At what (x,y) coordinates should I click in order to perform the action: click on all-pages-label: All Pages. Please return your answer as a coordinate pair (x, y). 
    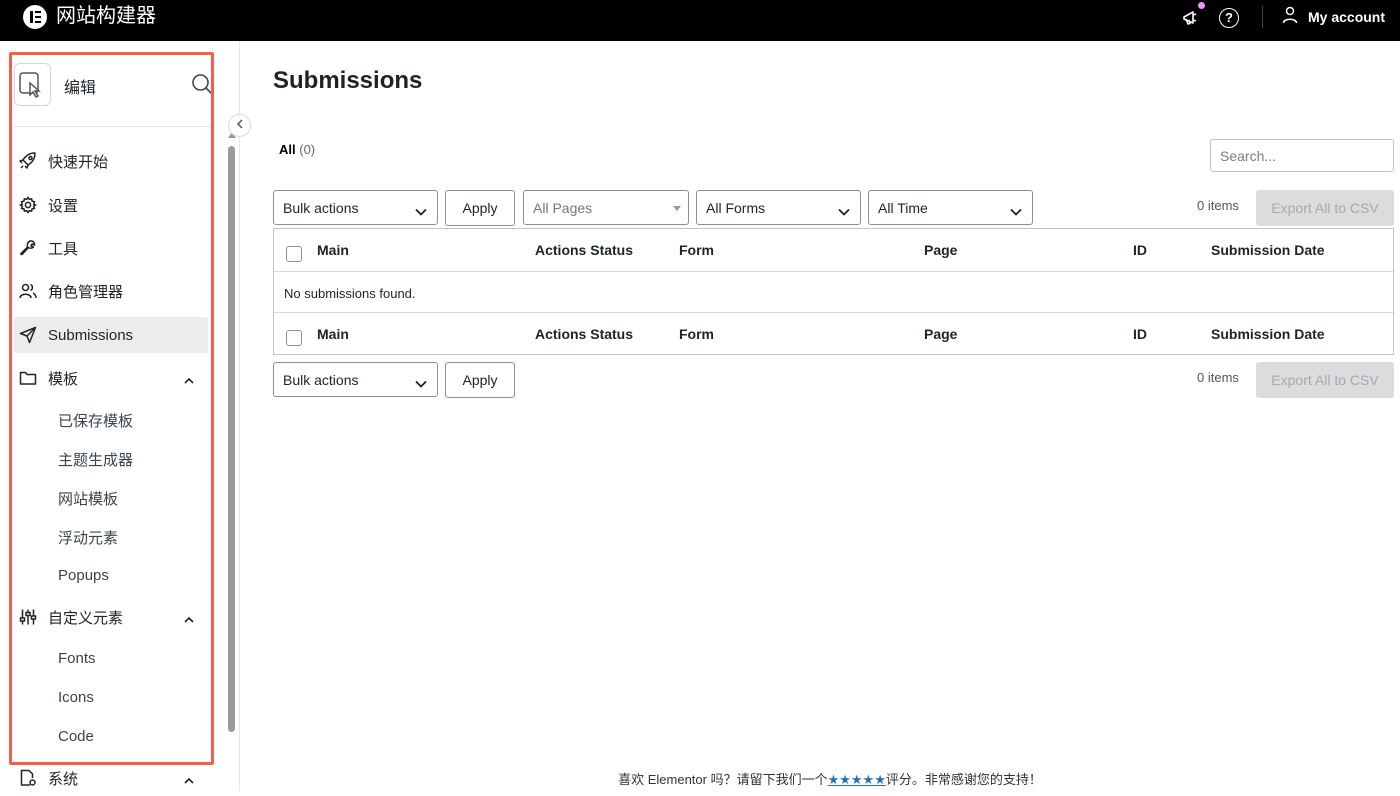
    Looking at the image, I should click on (563, 207).